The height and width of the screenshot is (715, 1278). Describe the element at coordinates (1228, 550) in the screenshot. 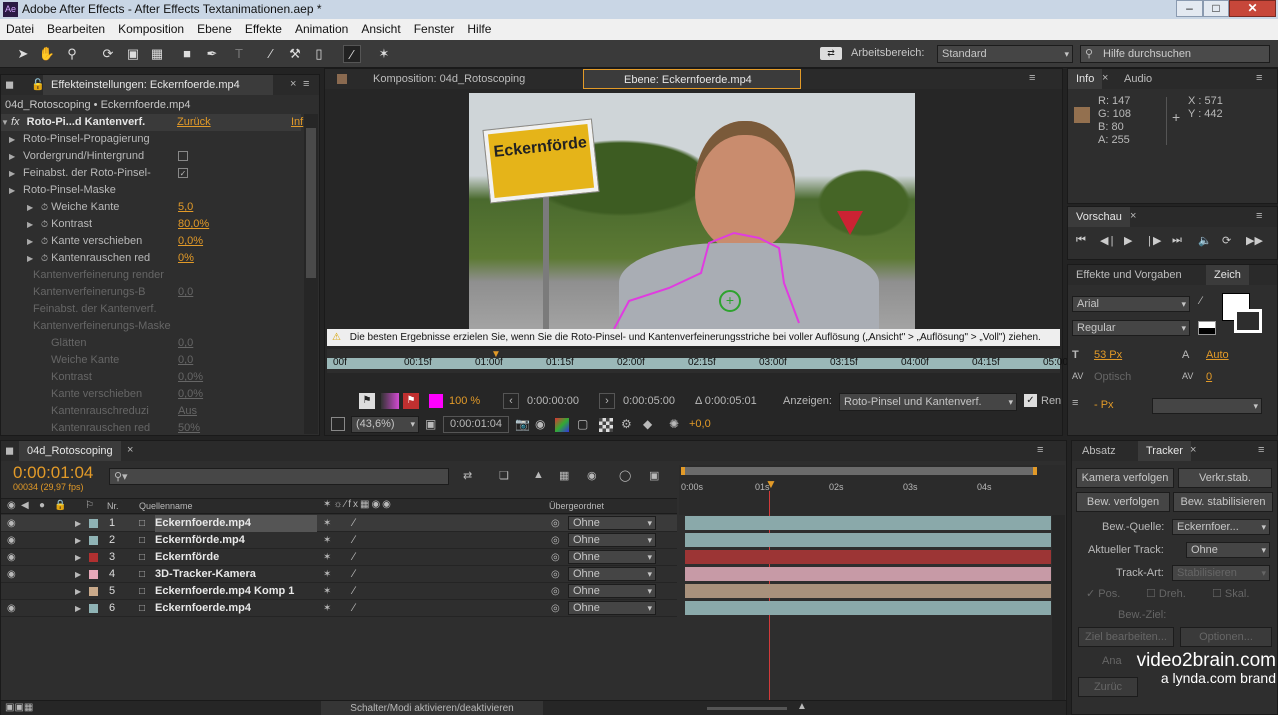

I see `current-track-select: Ohne` at that location.